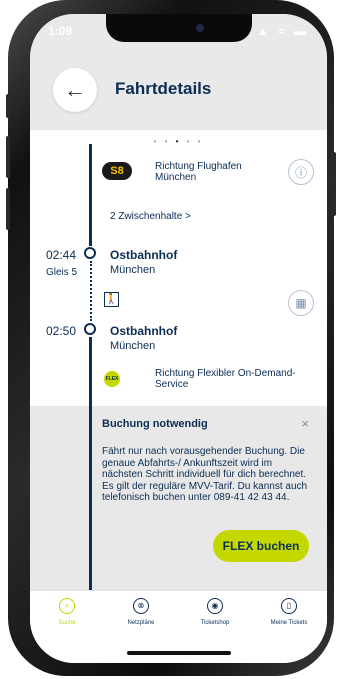 This screenshot has height=679, width=341. I want to click on flex-line-badge: FLEX, so click(112, 379).